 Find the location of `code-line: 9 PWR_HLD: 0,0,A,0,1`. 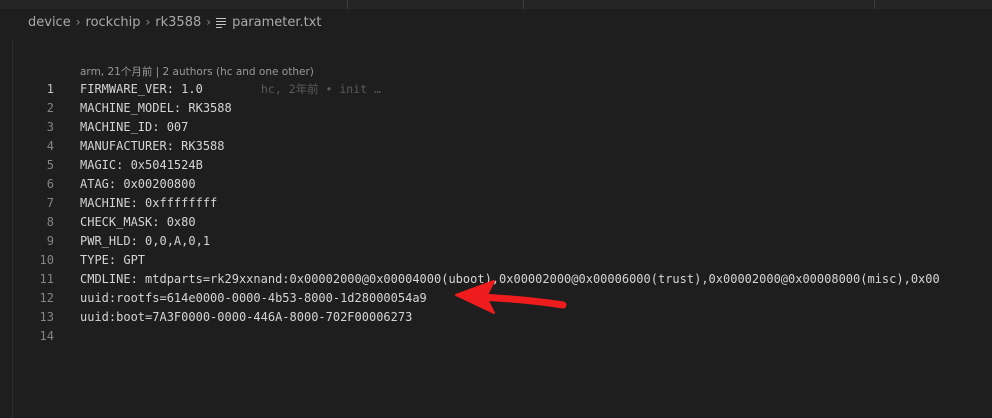

code-line: 9 PWR_HLD: 0,0,A,0,1 is located at coordinates (496, 241).